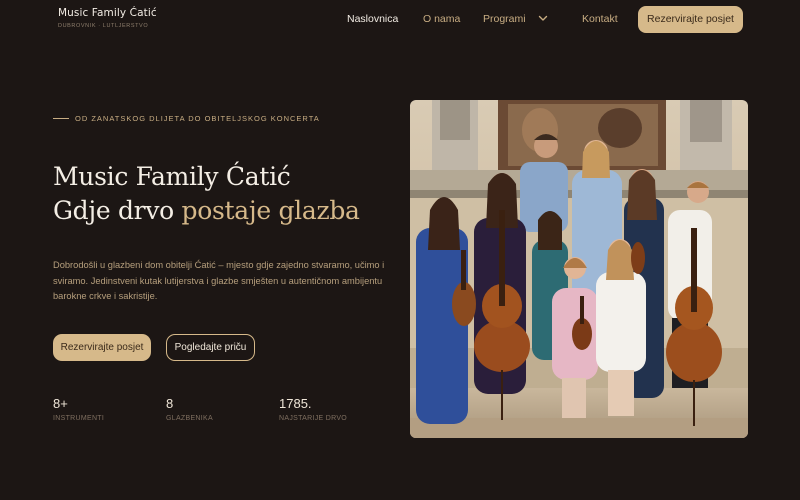 The width and height of the screenshot is (800, 500). What do you see at coordinates (117, 210) in the screenshot?
I see `hero-title-line2-plain: Gdje drvo` at bounding box center [117, 210].